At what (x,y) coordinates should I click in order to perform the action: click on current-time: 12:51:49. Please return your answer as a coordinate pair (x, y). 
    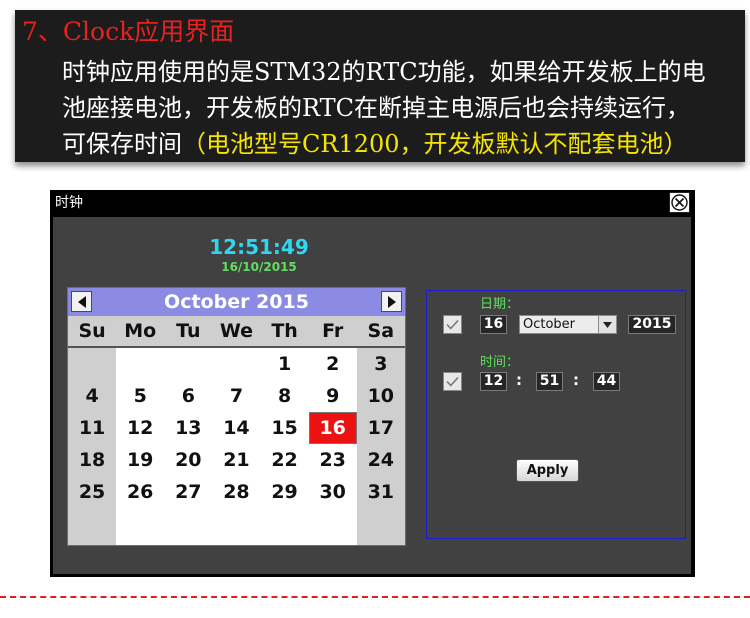
    Looking at the image, I should click on (259, 247).